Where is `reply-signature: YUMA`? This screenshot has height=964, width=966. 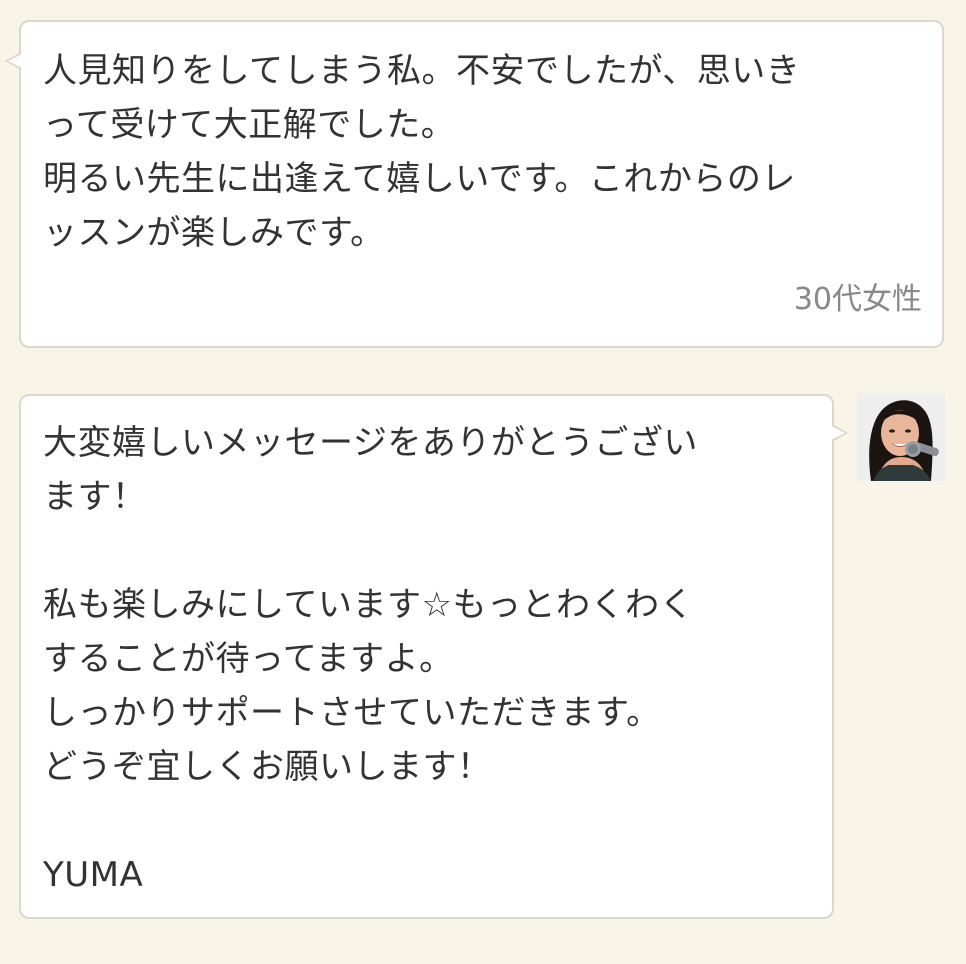 reply-signature: YUMA is located at coordinates (93, 875).